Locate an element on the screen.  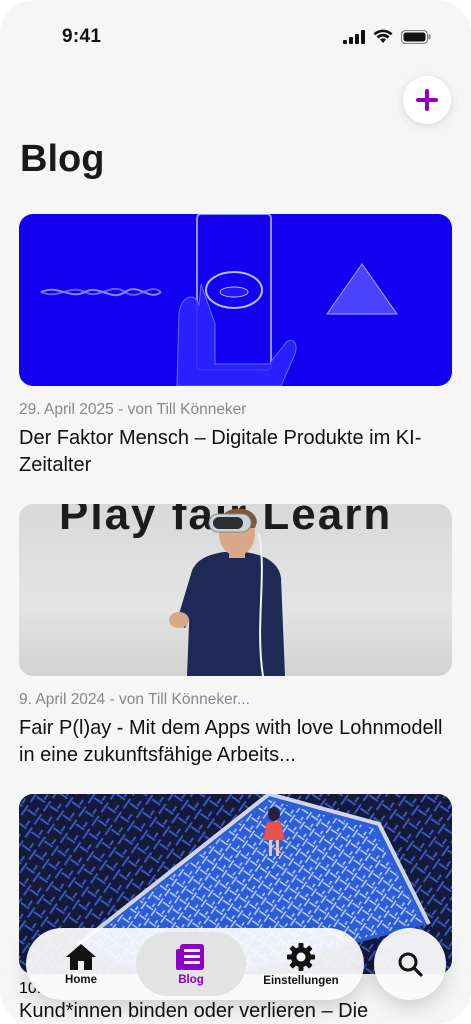
tab-blog: Blog is located at coordinates (191, 964).